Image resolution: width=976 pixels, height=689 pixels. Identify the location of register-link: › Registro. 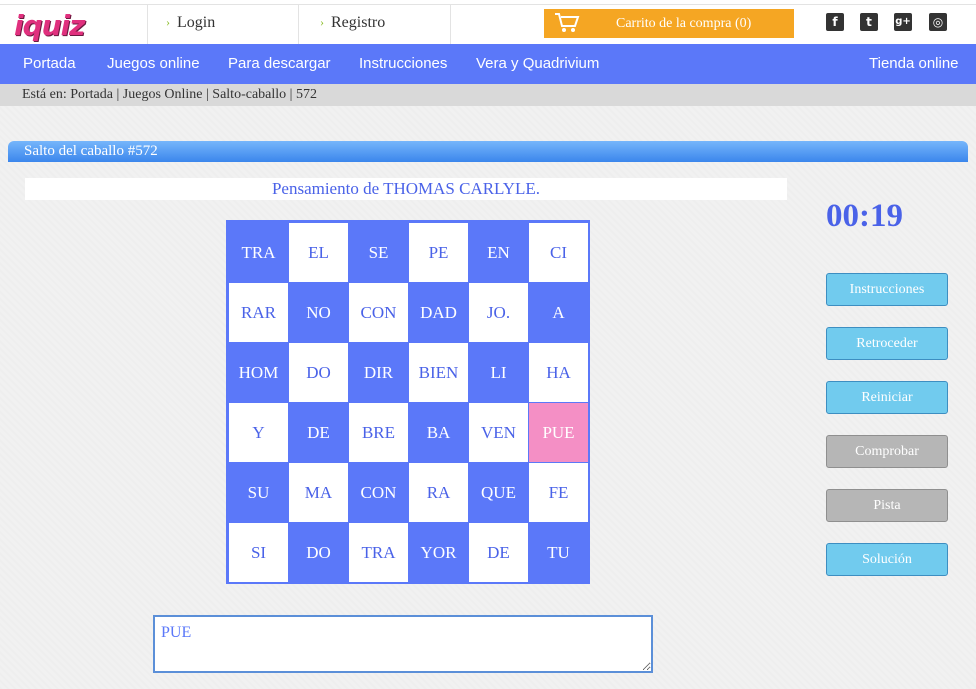
(352, 23).